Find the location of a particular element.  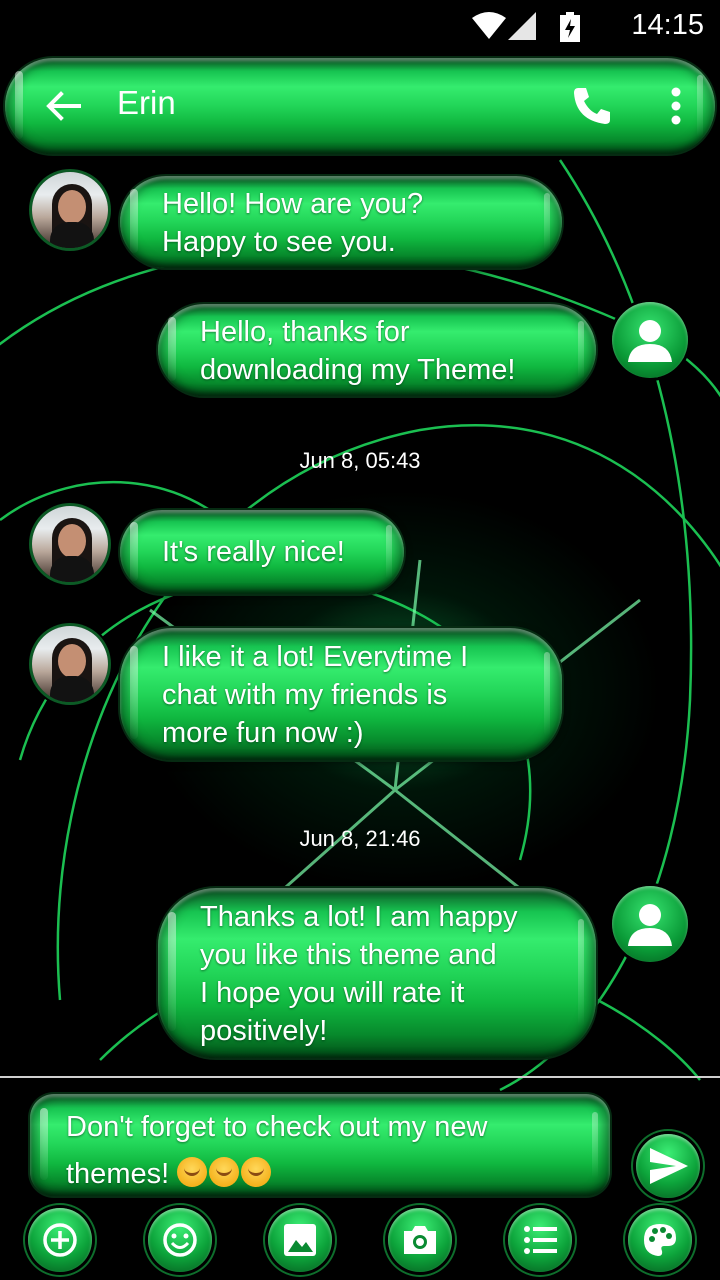

camera-icon is located at coordinates (420, 1240).